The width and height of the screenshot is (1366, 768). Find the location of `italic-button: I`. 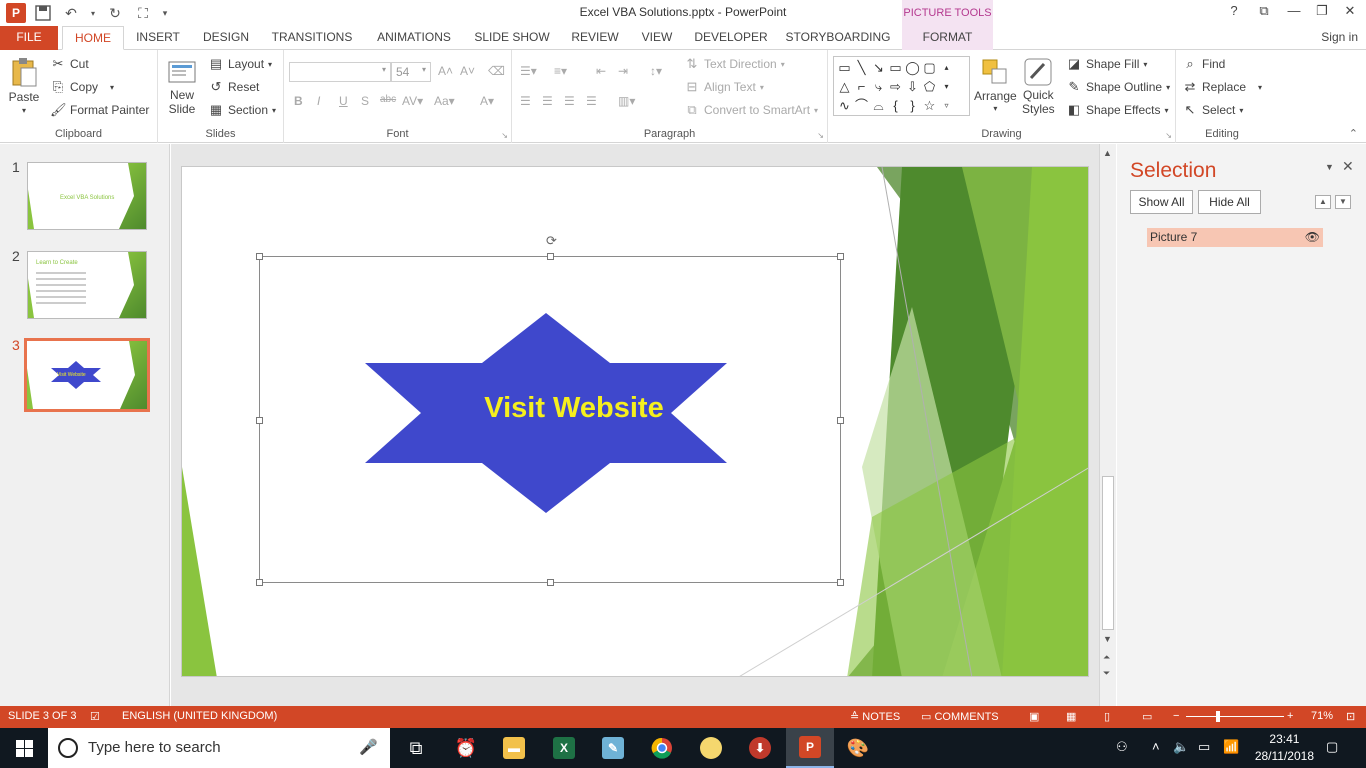

italic-button: I is located at coordinates (318, 101).